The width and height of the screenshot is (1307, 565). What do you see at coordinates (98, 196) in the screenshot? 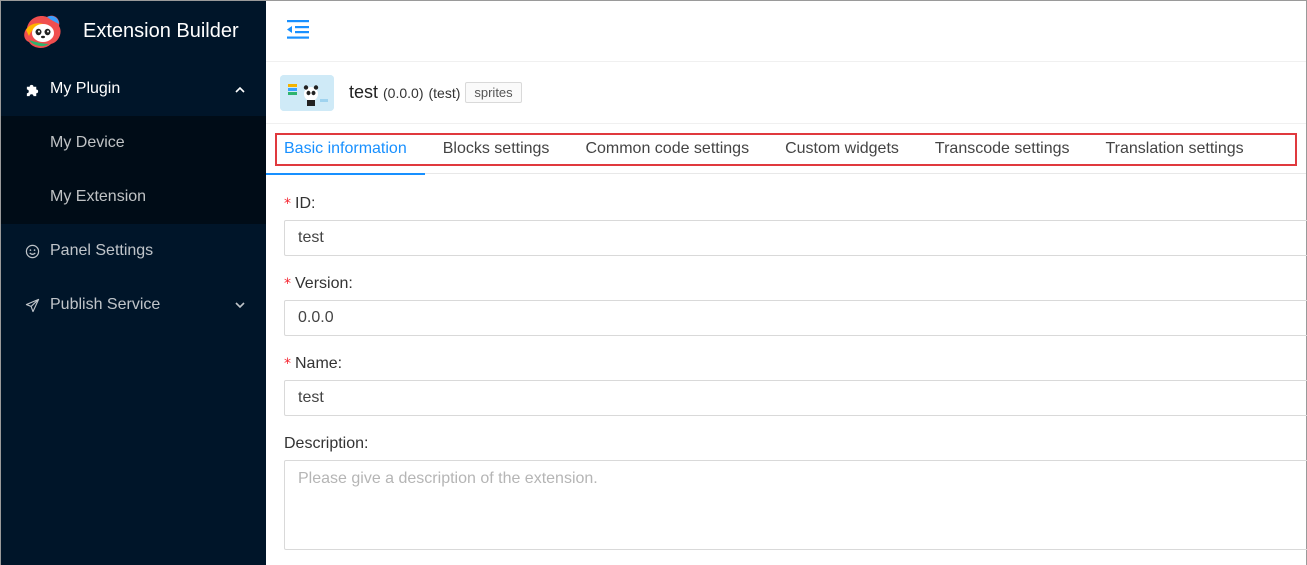
I see `sidebar-item-label: My Extension` at bounding box center [98, 196].